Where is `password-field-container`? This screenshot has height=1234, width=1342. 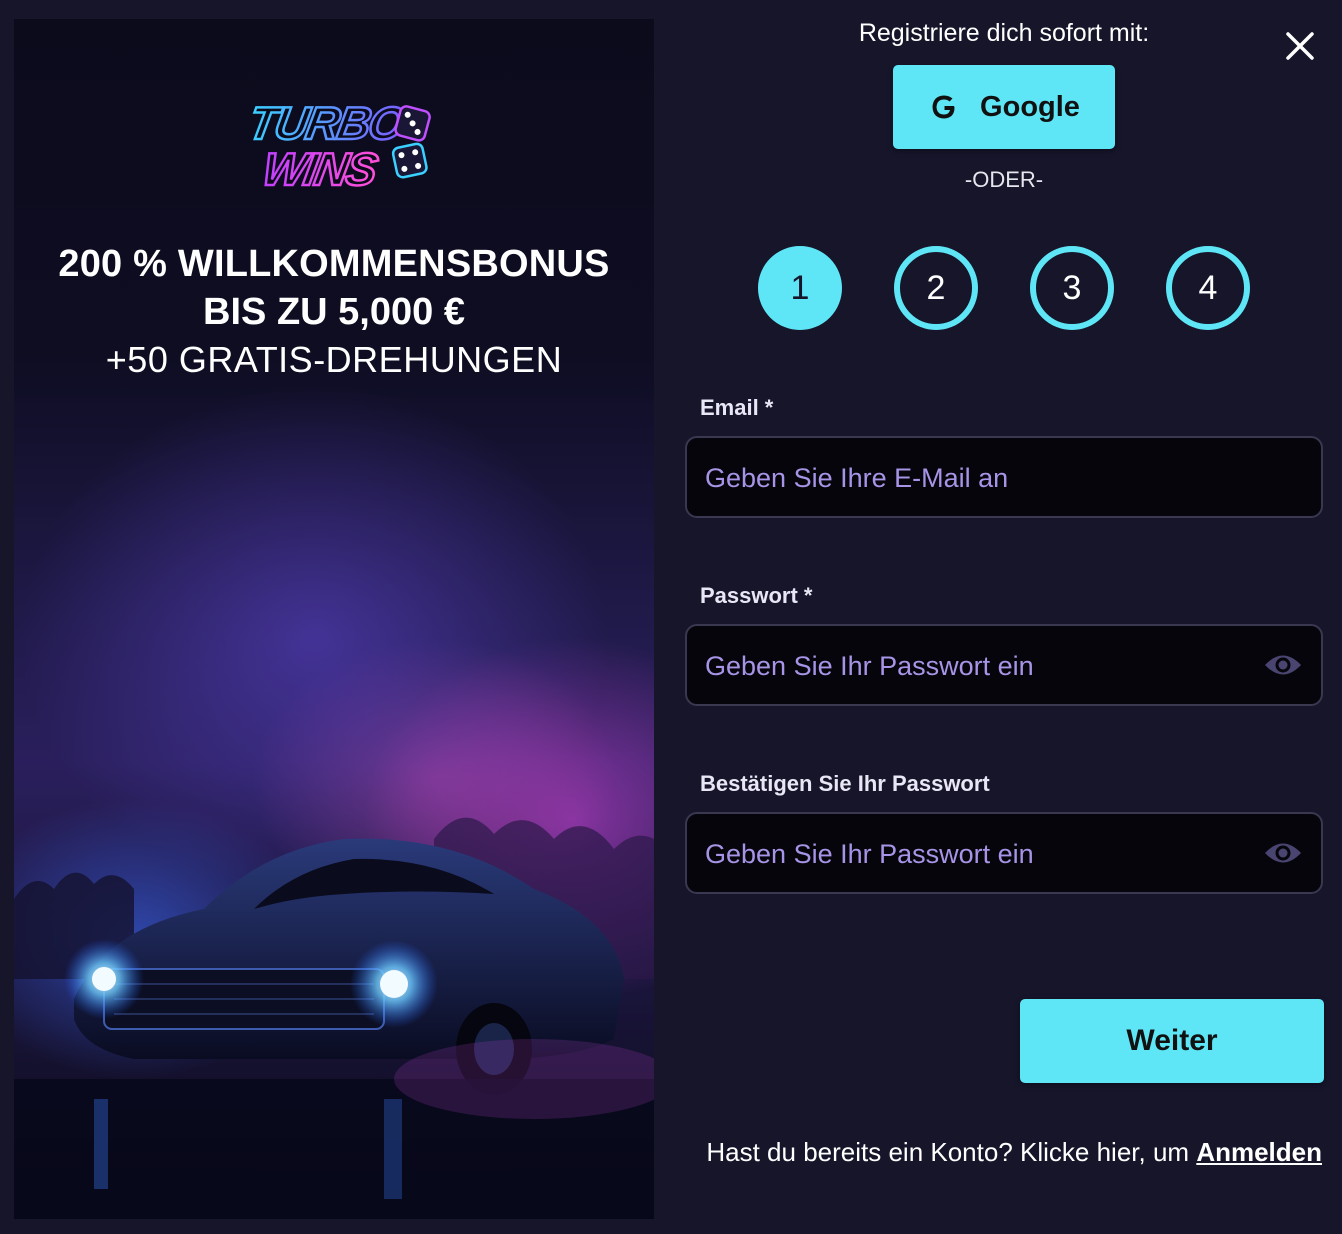 password-field-container is located at coordinates (1004, 665).